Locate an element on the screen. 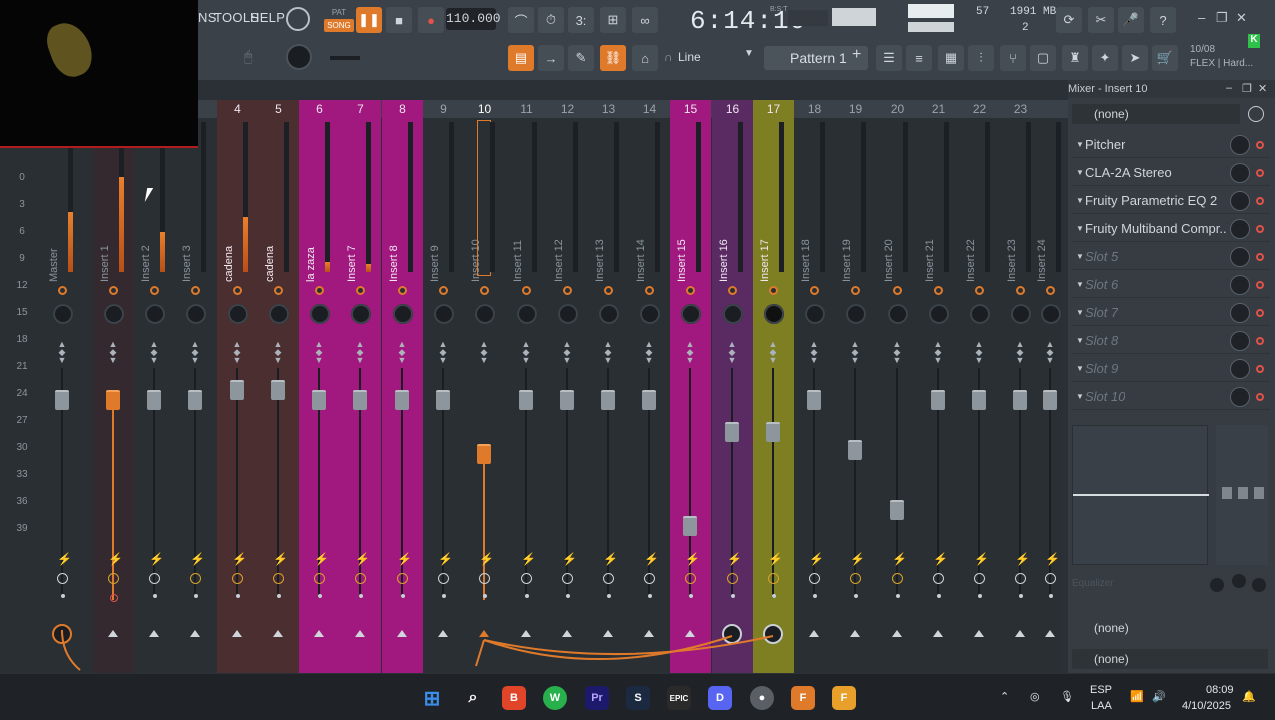 This screenshot has height=720, width=1275. pattern-prev-icon: ▼ is located at coordinates (749, 53).